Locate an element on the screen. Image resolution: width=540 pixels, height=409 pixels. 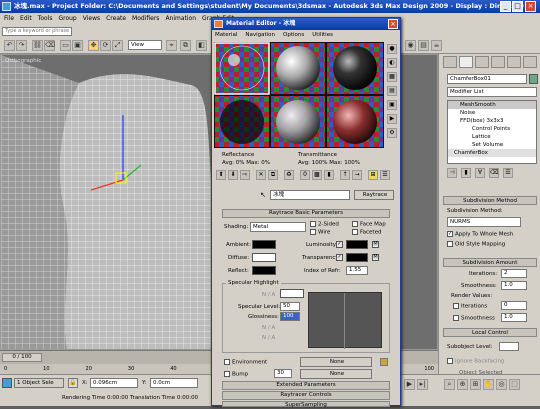
remove-modifier-icon: ⌫ is located at coordinates (494, 173).